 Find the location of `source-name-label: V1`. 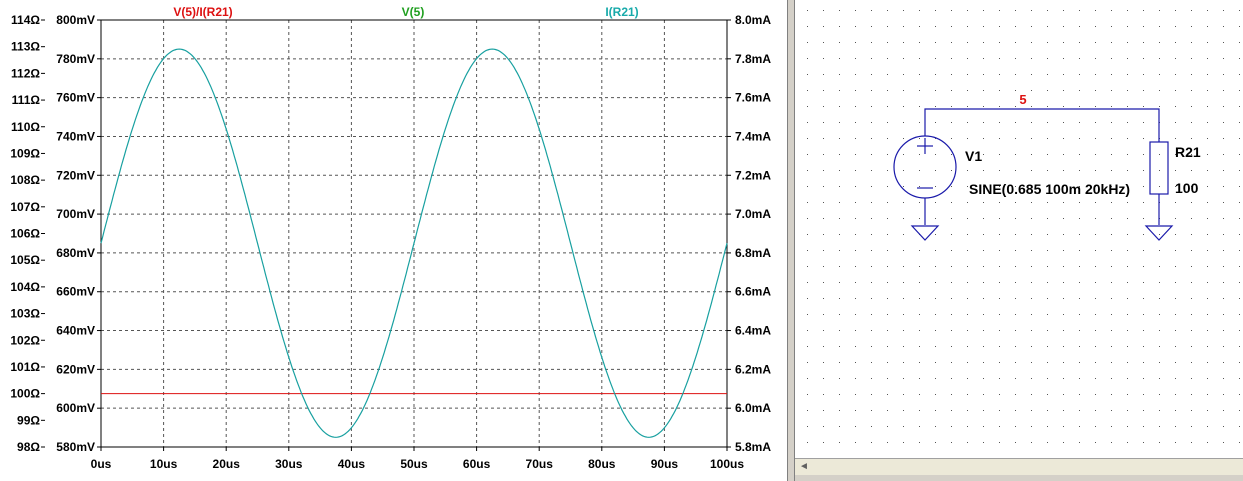

source-name-label: V1 is located at coordinates (973, 156).